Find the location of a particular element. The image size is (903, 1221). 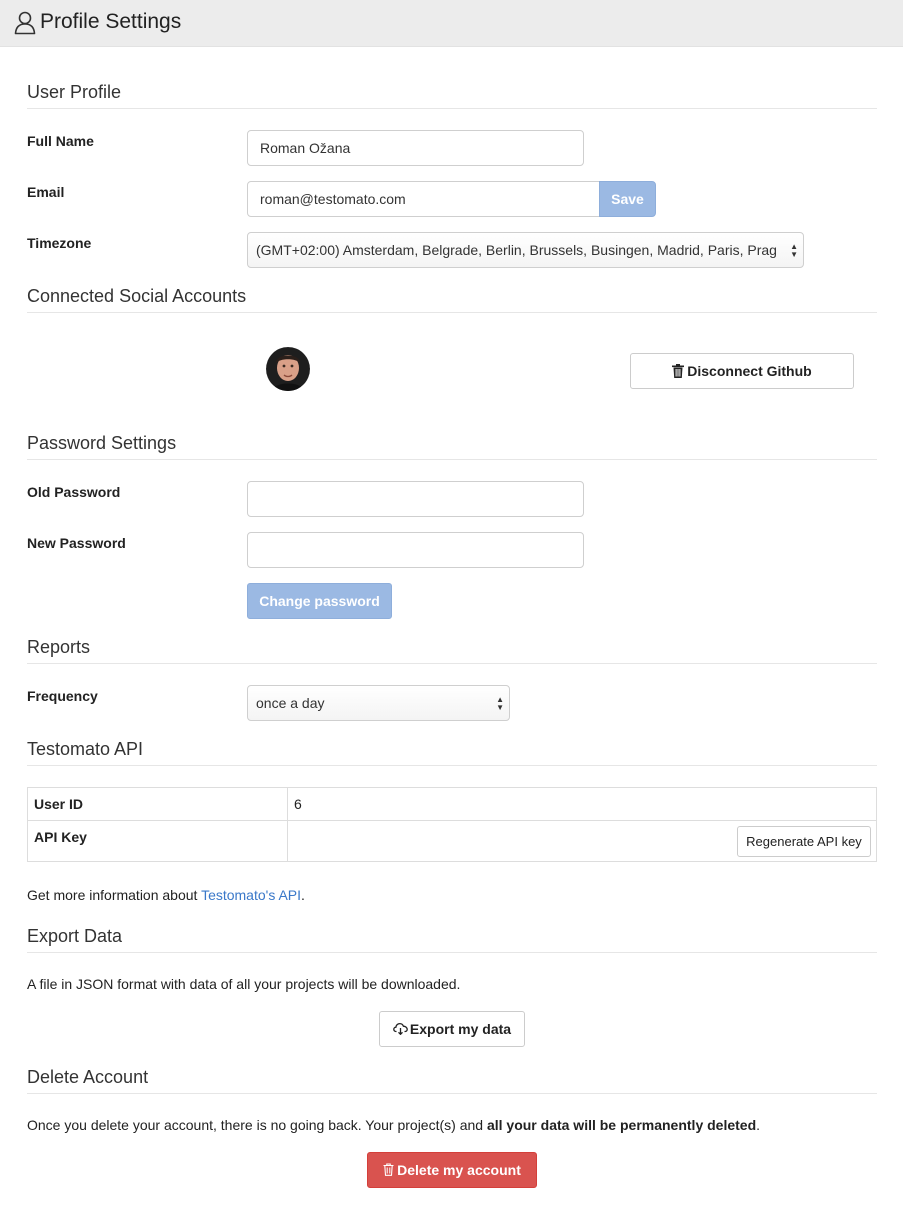

avatar-image is located at coordinates (288, 369).